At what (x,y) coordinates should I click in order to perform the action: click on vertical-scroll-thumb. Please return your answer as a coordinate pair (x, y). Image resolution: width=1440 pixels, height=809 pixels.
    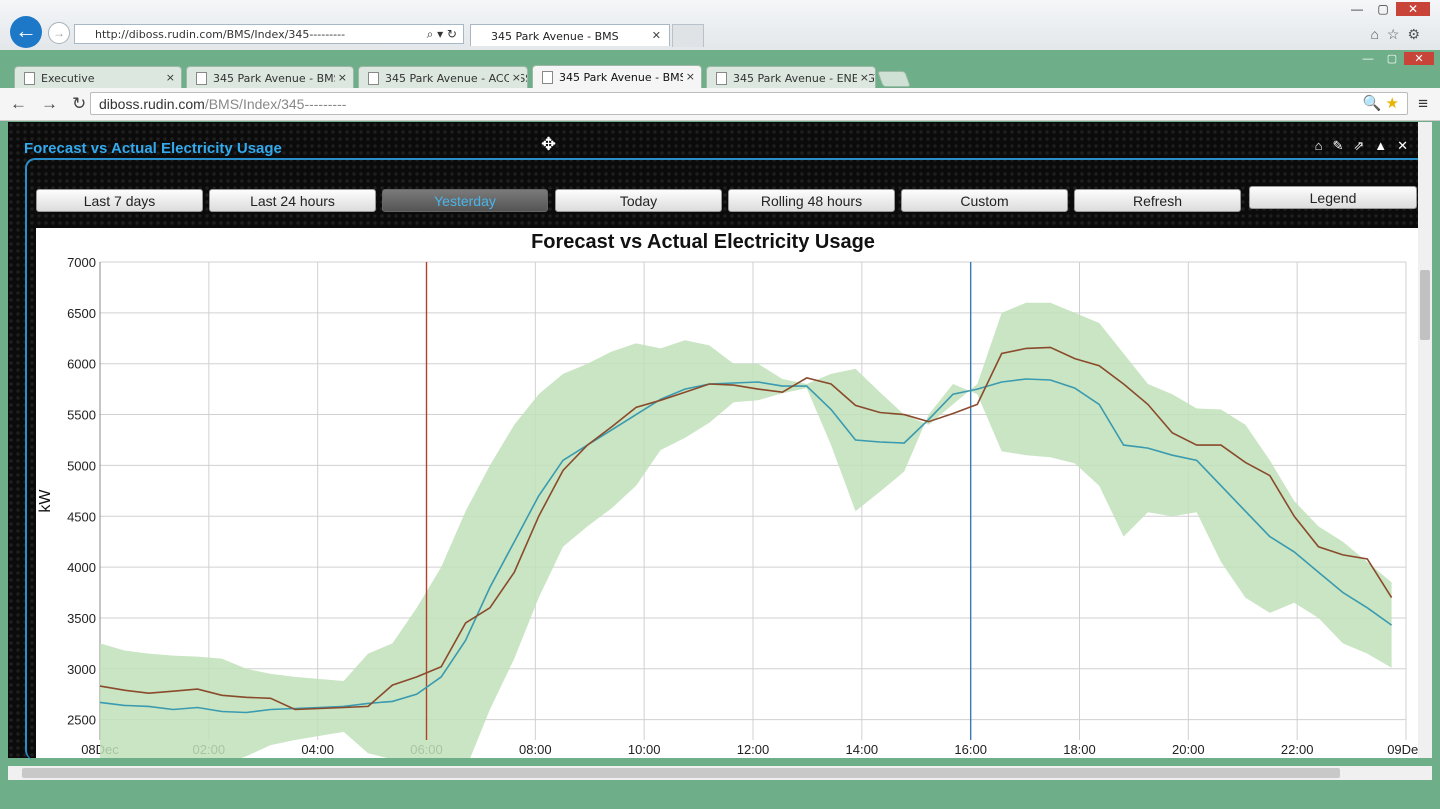
    Looking at the image, I should click on (1425, 305).